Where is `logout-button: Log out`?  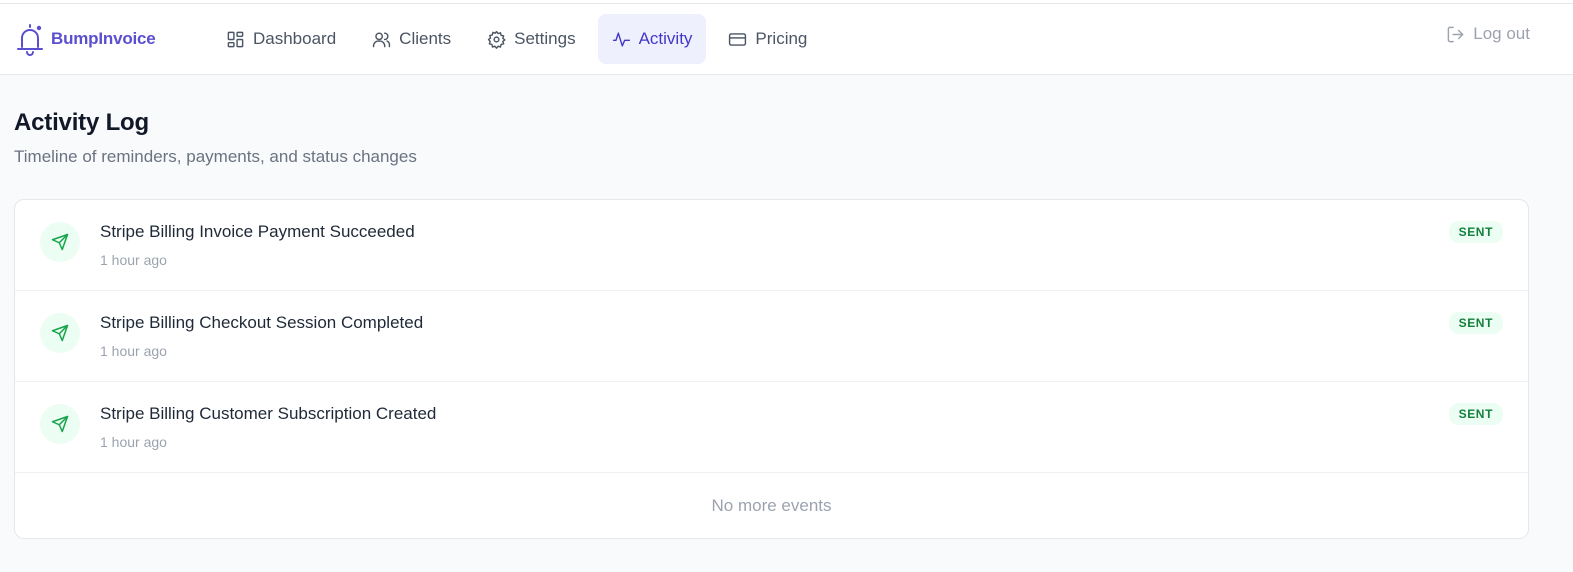
logout-button: Log out is located at coordinates (1488, 34).